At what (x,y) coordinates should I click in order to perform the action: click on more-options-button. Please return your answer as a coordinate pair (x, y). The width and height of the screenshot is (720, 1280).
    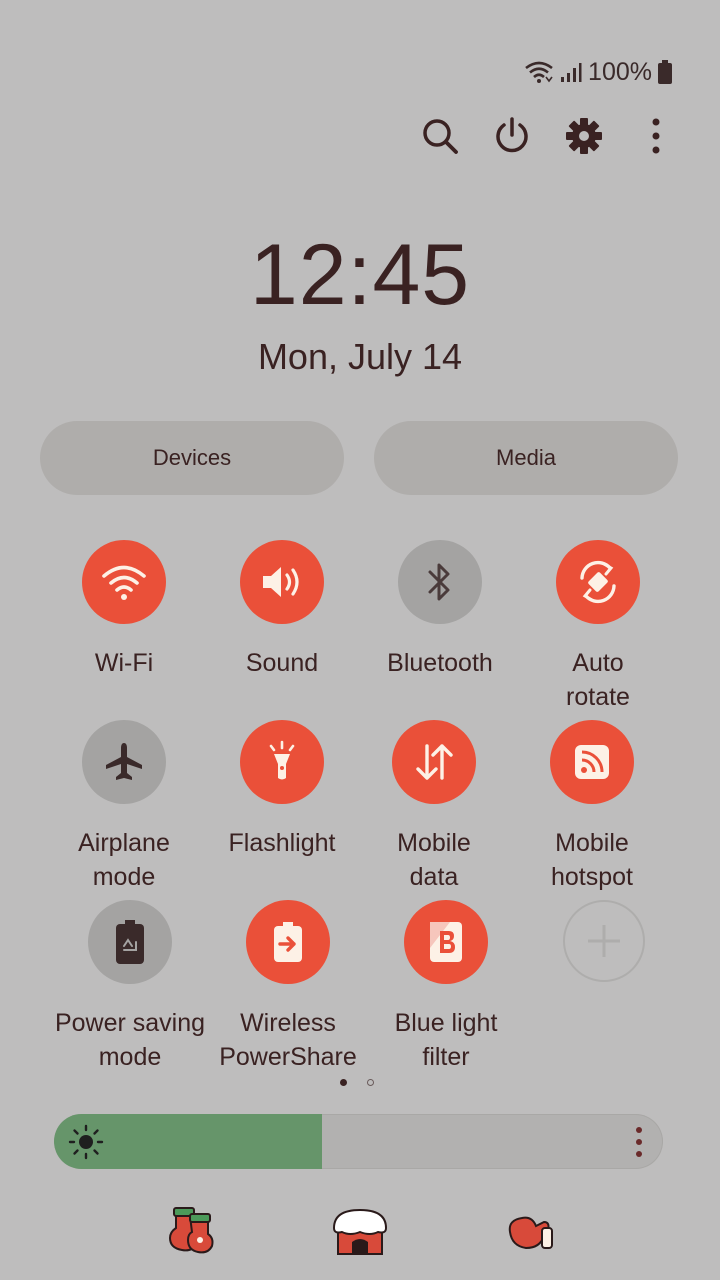
    Looking at the image, I should click on (656, 136).